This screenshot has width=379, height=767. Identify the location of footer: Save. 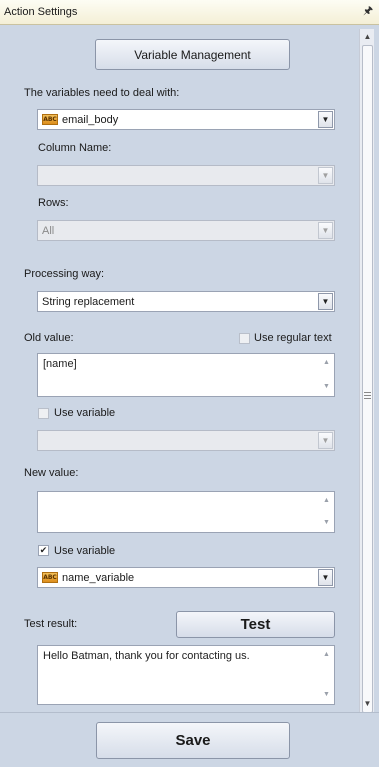
(189, 739).